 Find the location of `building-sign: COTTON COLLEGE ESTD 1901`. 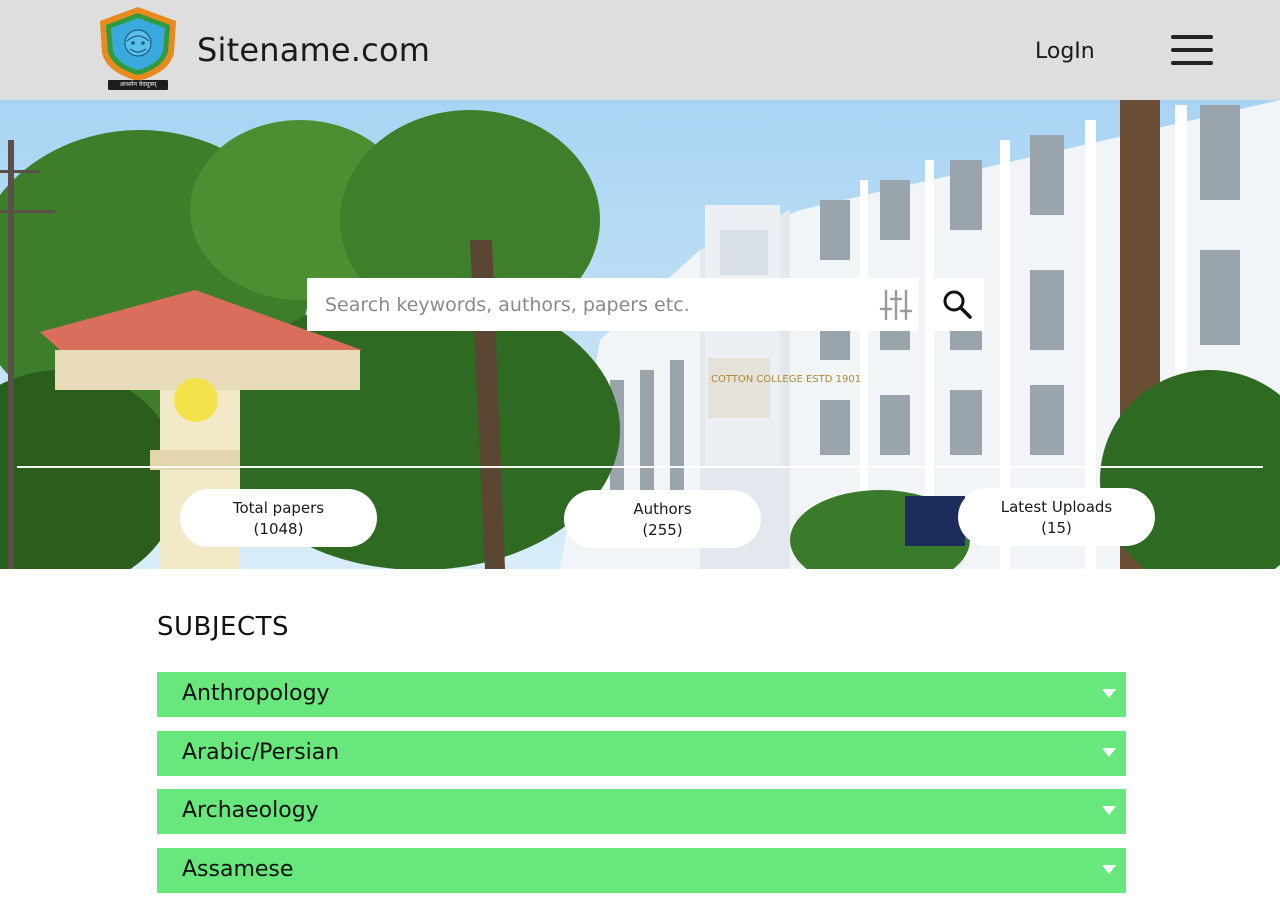

building-sign: COTTON COLLEGE ESTD 1901 is located at coordinates (786, 379).